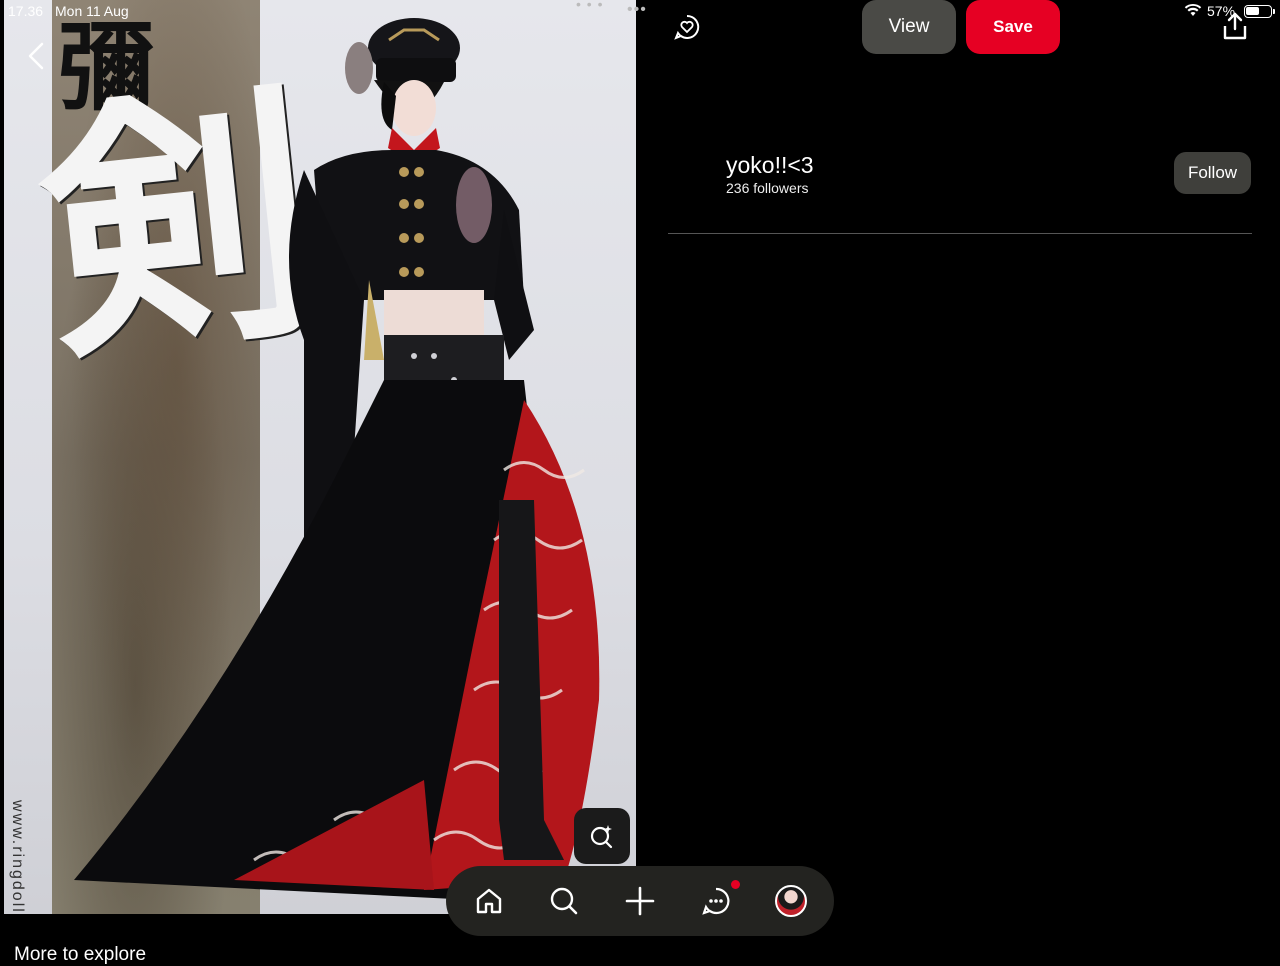 The width and height of the screenshot is (1280, 966). I want to click on nav-messages, so click(716, 901).